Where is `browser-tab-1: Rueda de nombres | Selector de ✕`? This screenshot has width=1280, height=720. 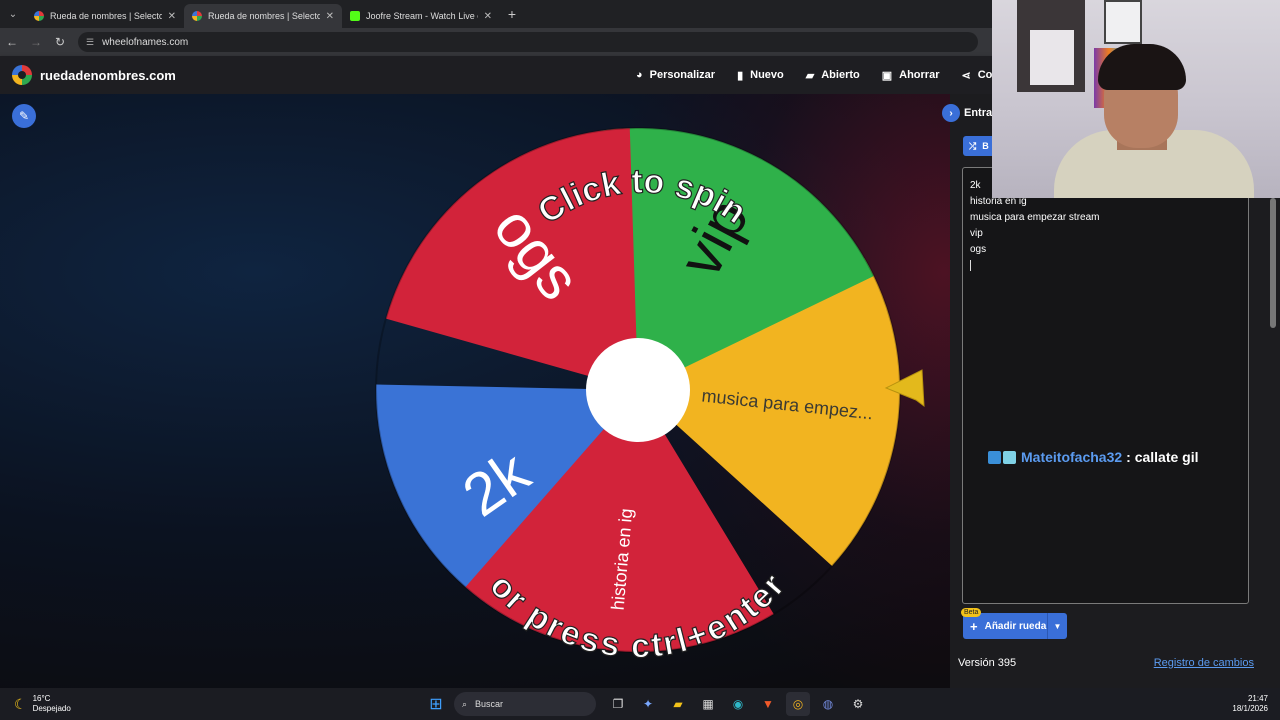
browser-tab-1: Rueda de nombres | Selector de ✕ is located at coordinates (105, 16).